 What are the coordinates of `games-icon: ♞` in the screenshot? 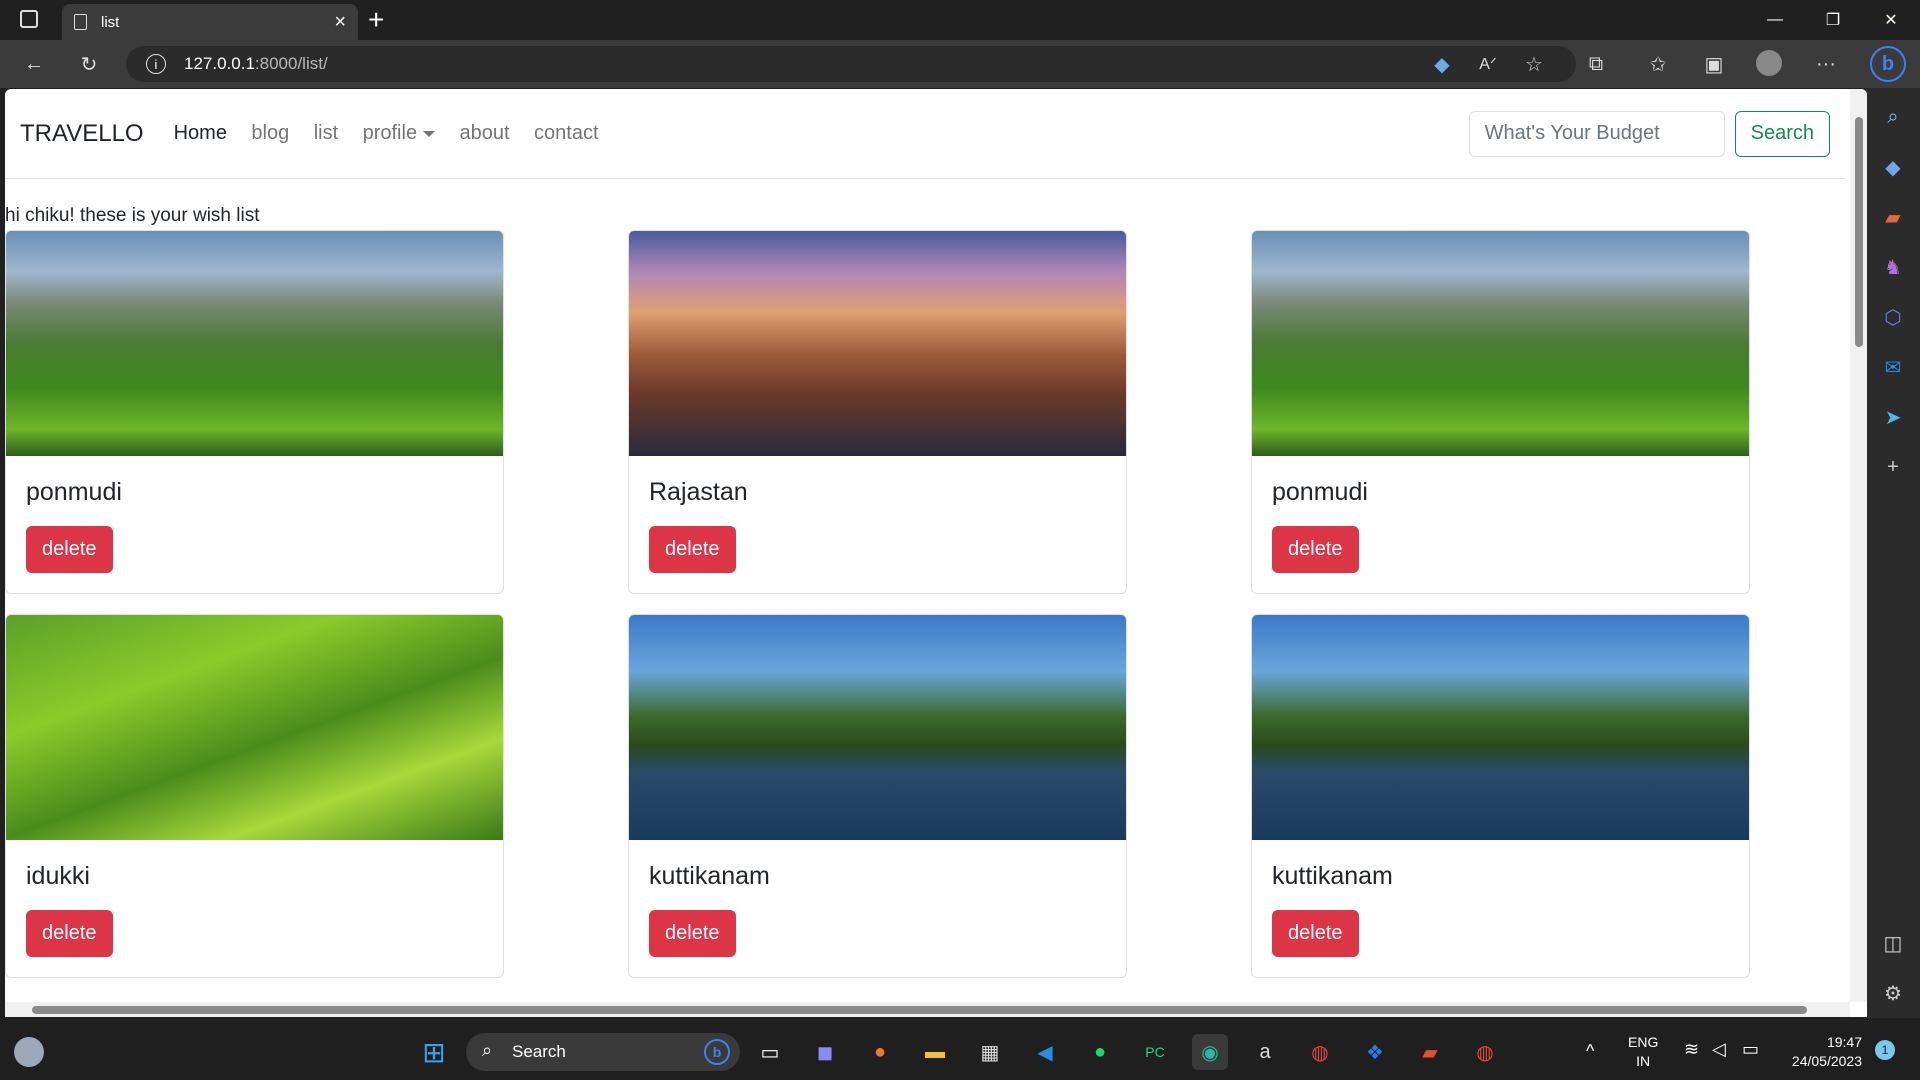 It's located at (1893, 267).